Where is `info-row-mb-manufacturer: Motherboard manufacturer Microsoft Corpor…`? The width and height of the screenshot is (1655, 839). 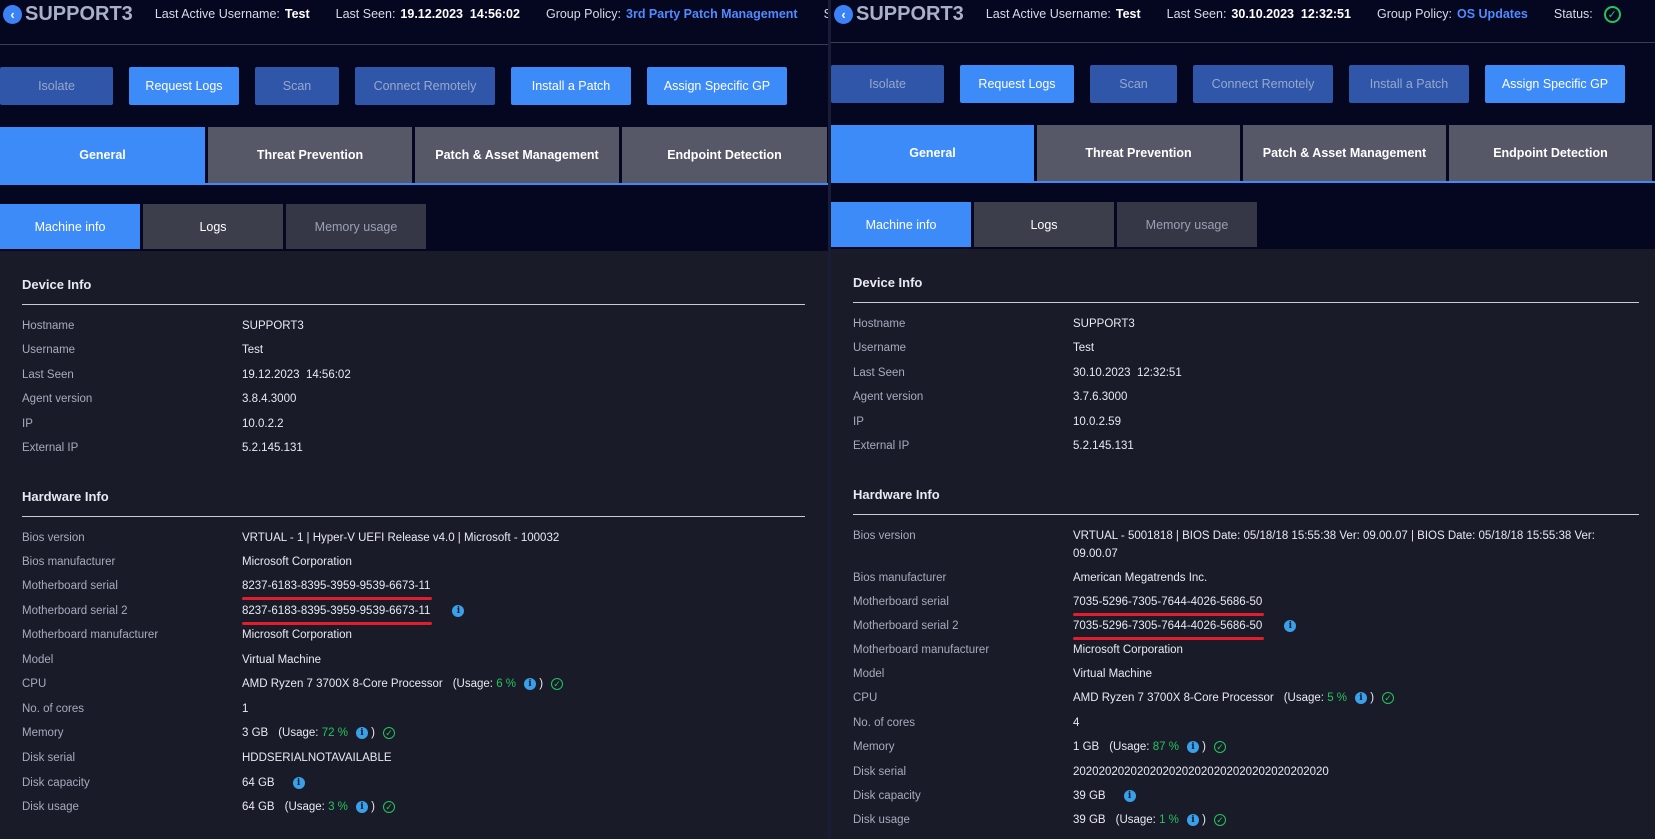 info-row-mb-manufacturer: Motherboard manufacturer Microsoft Corpor… is located at coordinates (1249, 650).